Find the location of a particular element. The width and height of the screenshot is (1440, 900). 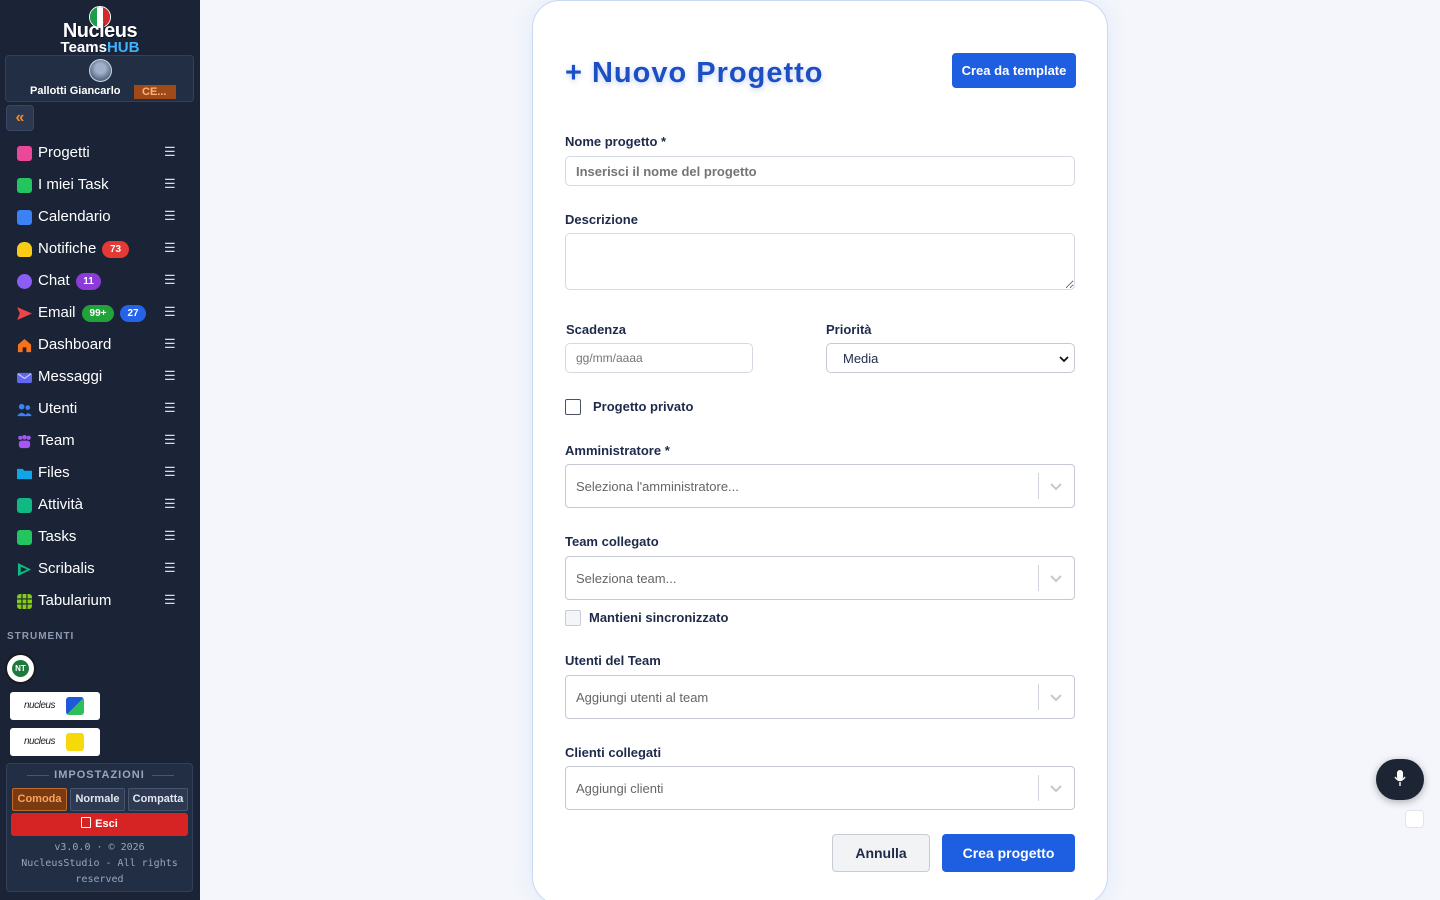

priority-value: Media is located at coordinates (861, 358).